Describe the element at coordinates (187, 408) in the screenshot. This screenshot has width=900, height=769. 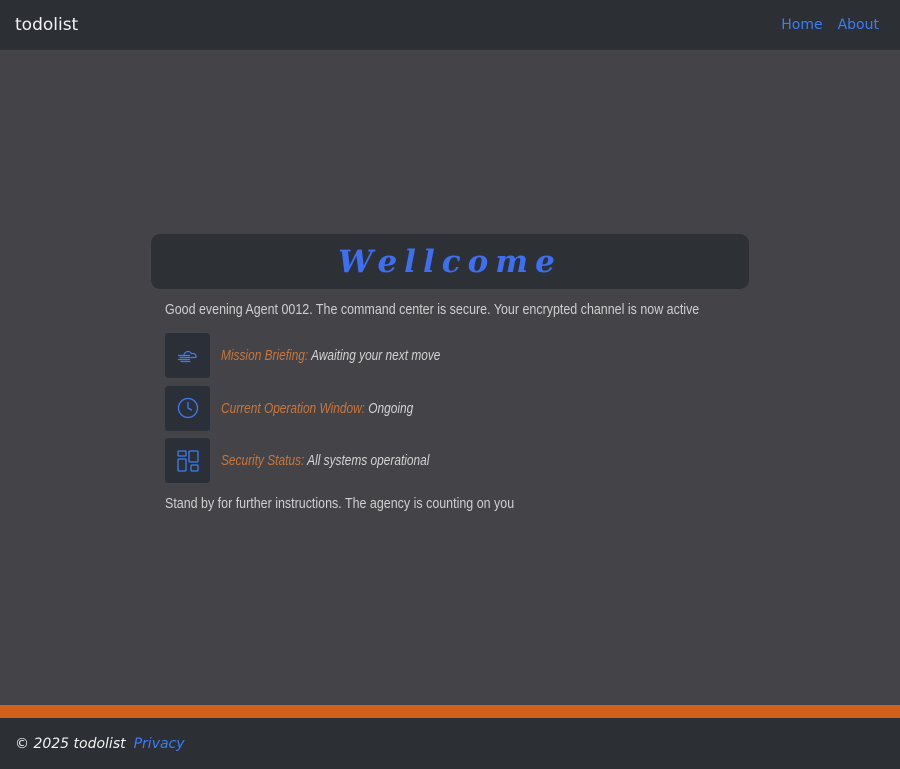
I see `clock-icon` at that location.